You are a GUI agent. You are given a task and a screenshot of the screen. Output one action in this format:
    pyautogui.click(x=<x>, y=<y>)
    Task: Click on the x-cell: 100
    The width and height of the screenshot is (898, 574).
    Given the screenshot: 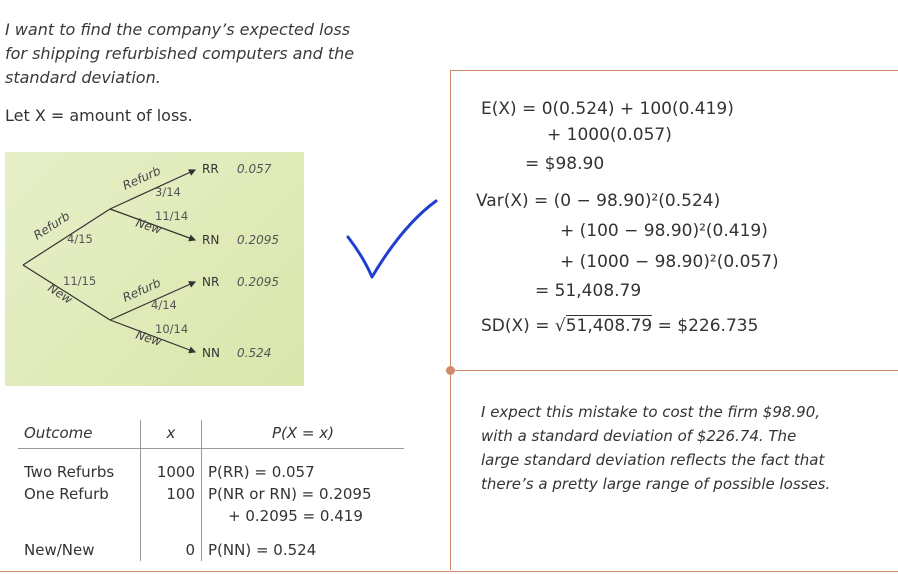 What is the action you would take?
    pyautogui.click(x=171, y=494)
    